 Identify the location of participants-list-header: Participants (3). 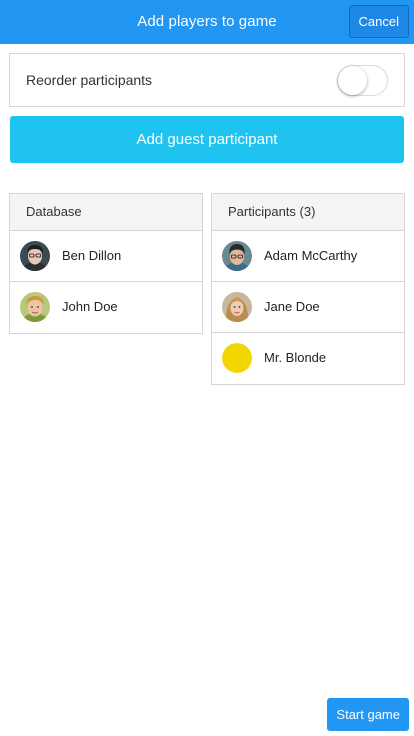
(308, 212).